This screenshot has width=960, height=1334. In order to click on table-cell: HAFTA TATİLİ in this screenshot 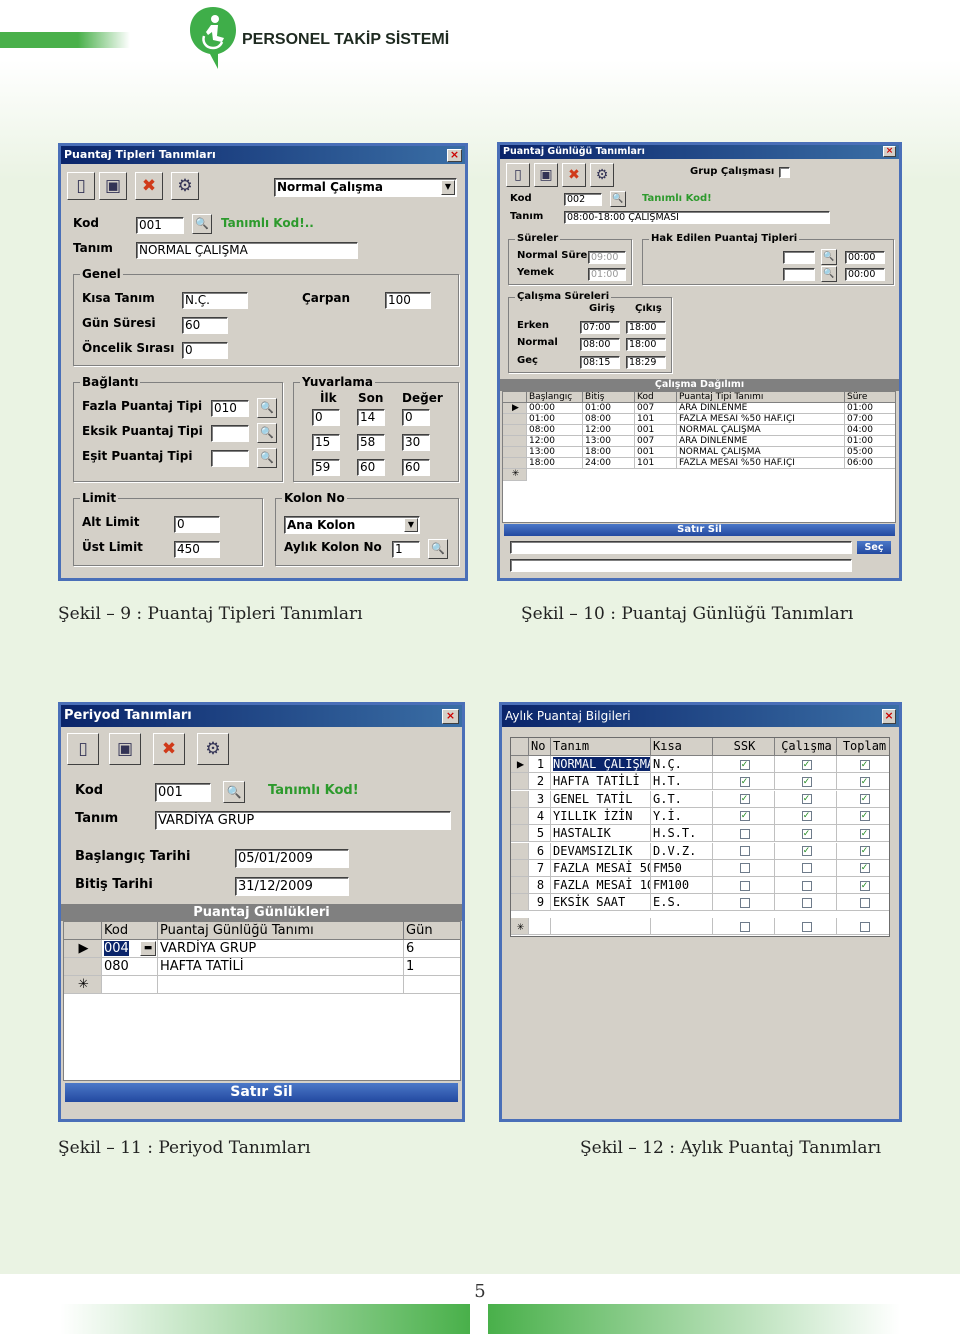, I will do `click(281, 967)`.